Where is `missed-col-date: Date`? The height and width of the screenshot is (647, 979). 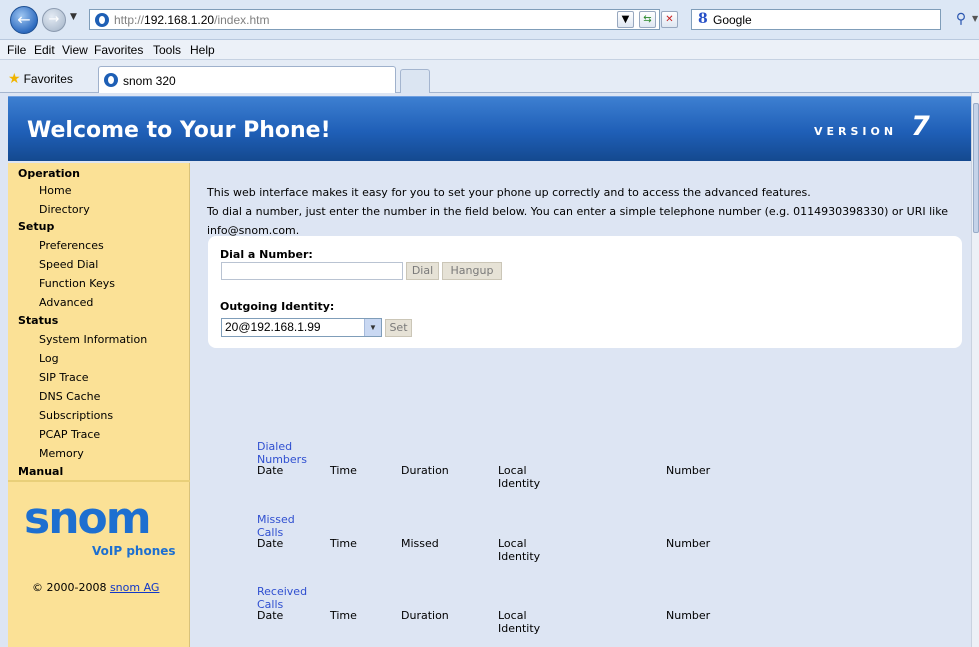
missed-col-date: Date is located at coordinates (270, 543).